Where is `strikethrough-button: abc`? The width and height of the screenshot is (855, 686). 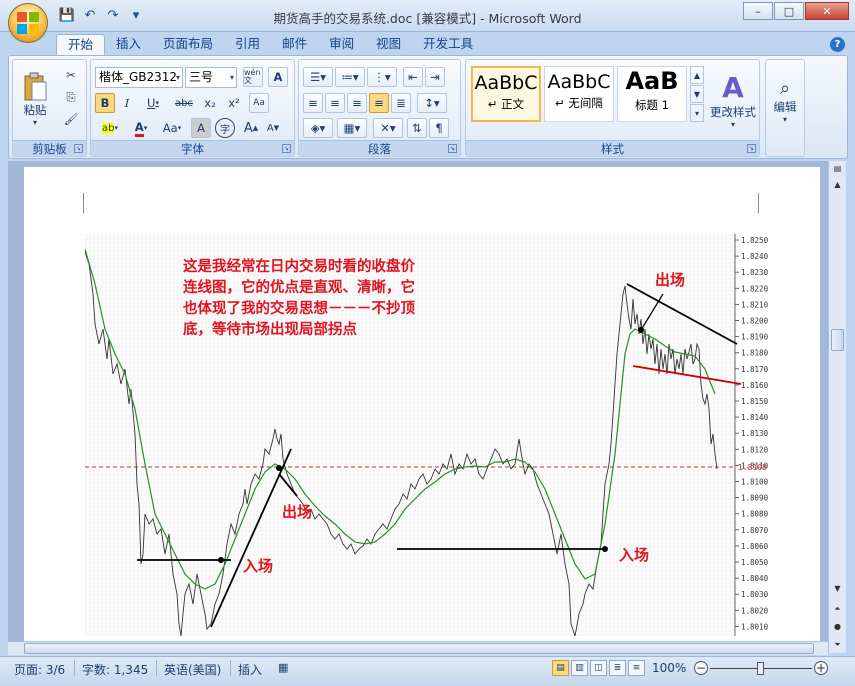
strikethrough-button: abc is located at coordinates (184, 103).